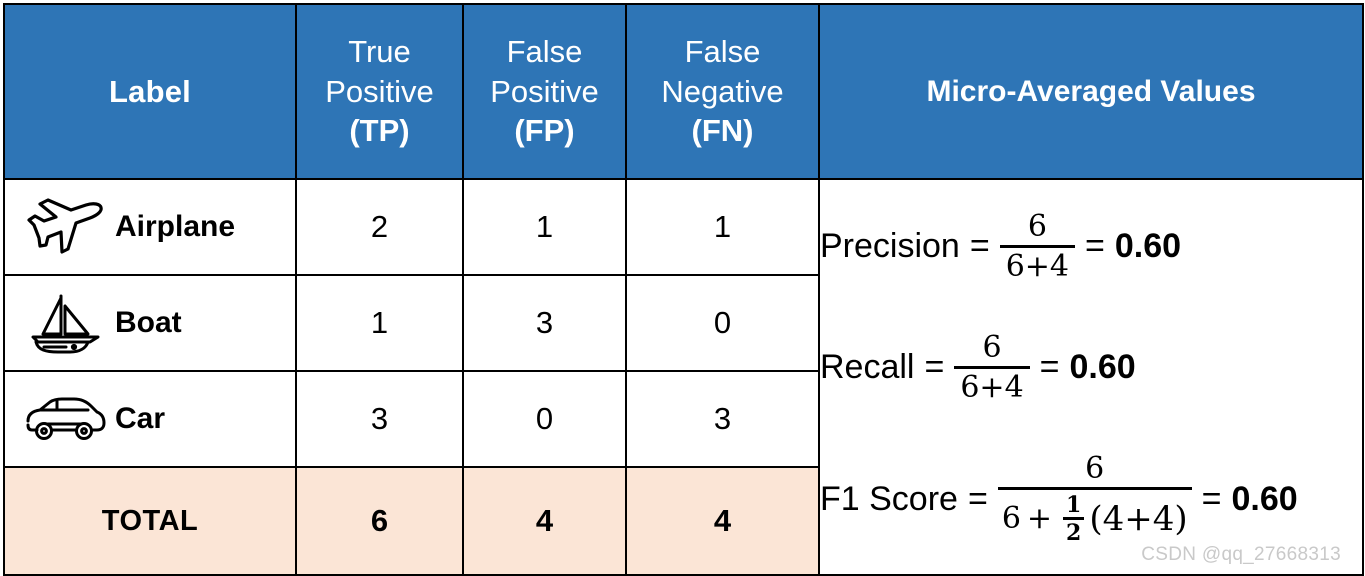 This screenshot has width=1365, height=576. What do you see at coordinates (979, 246) in the screenshot?
I see `formula-precision-equals: =` at bounding box center [979, 246].